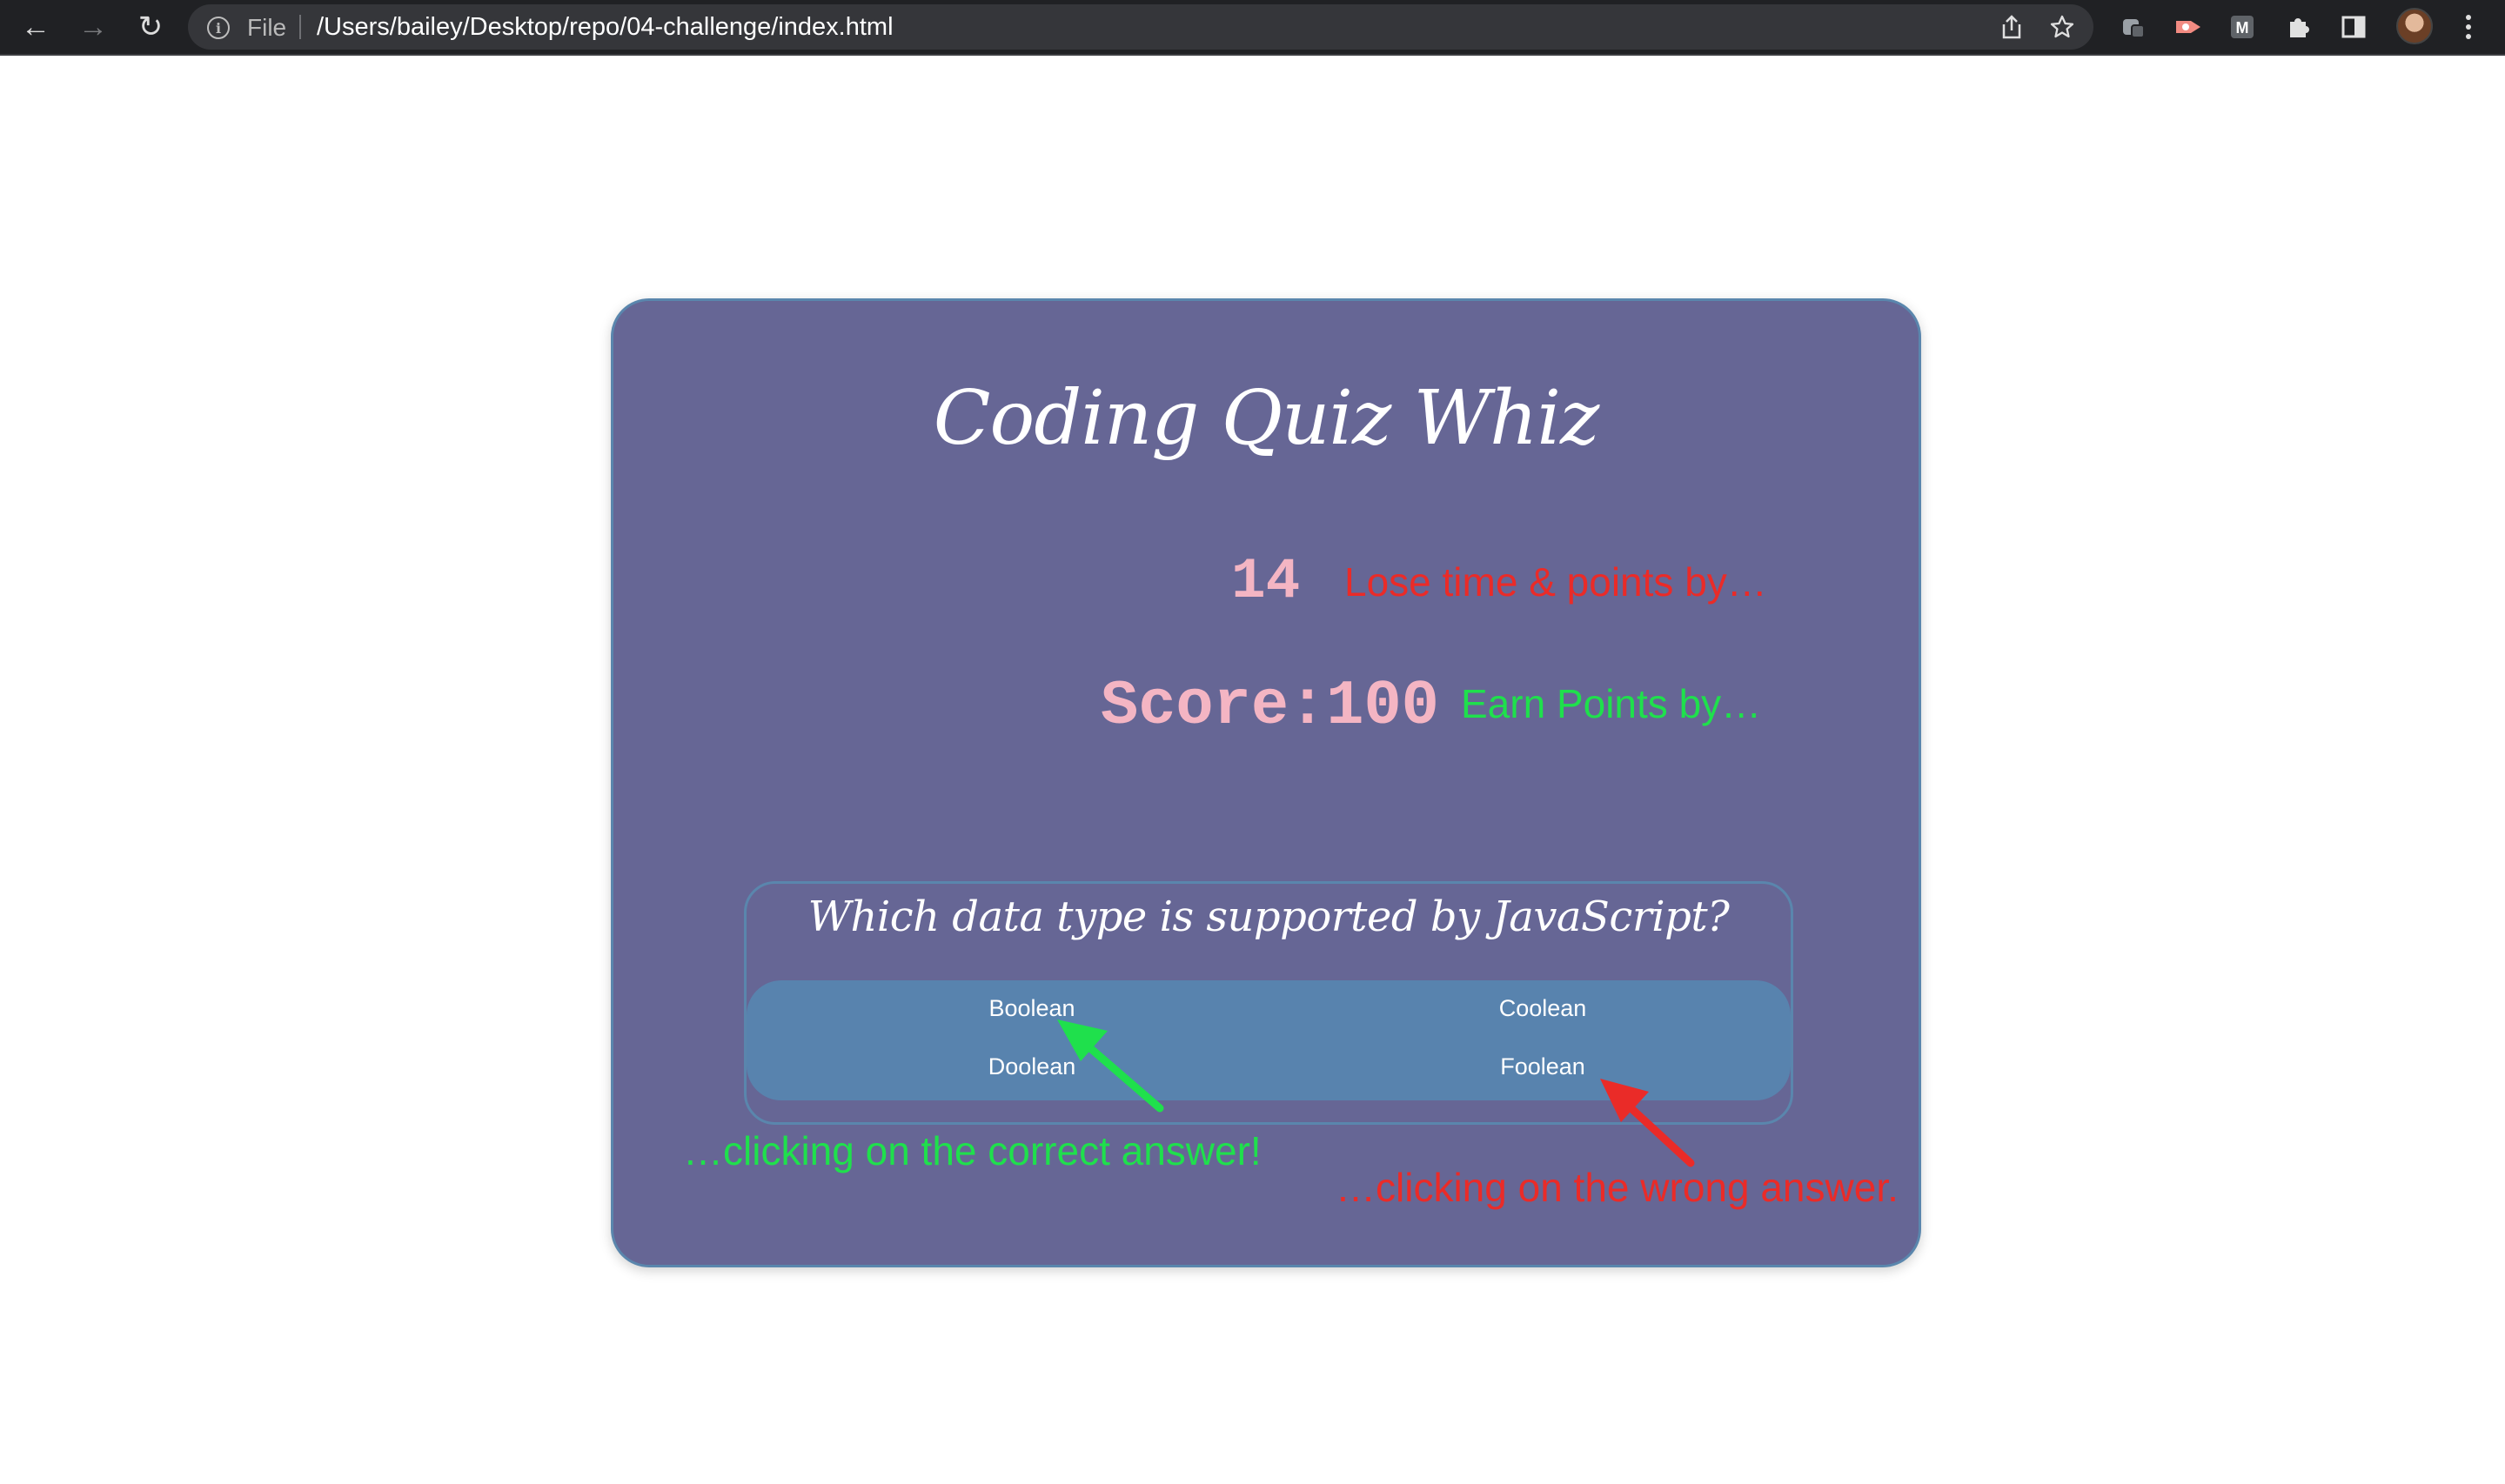  Describe the element at coordinates (2353, 27) in the screenshot. I see `side-panel-icon` at that location.